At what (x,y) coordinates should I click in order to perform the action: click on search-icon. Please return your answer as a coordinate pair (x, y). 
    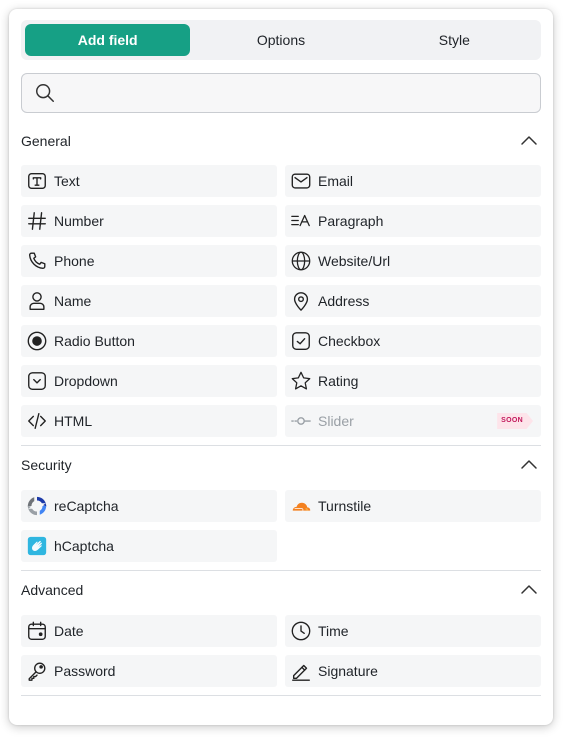
    Looking at the image, I should click on (45, 93).